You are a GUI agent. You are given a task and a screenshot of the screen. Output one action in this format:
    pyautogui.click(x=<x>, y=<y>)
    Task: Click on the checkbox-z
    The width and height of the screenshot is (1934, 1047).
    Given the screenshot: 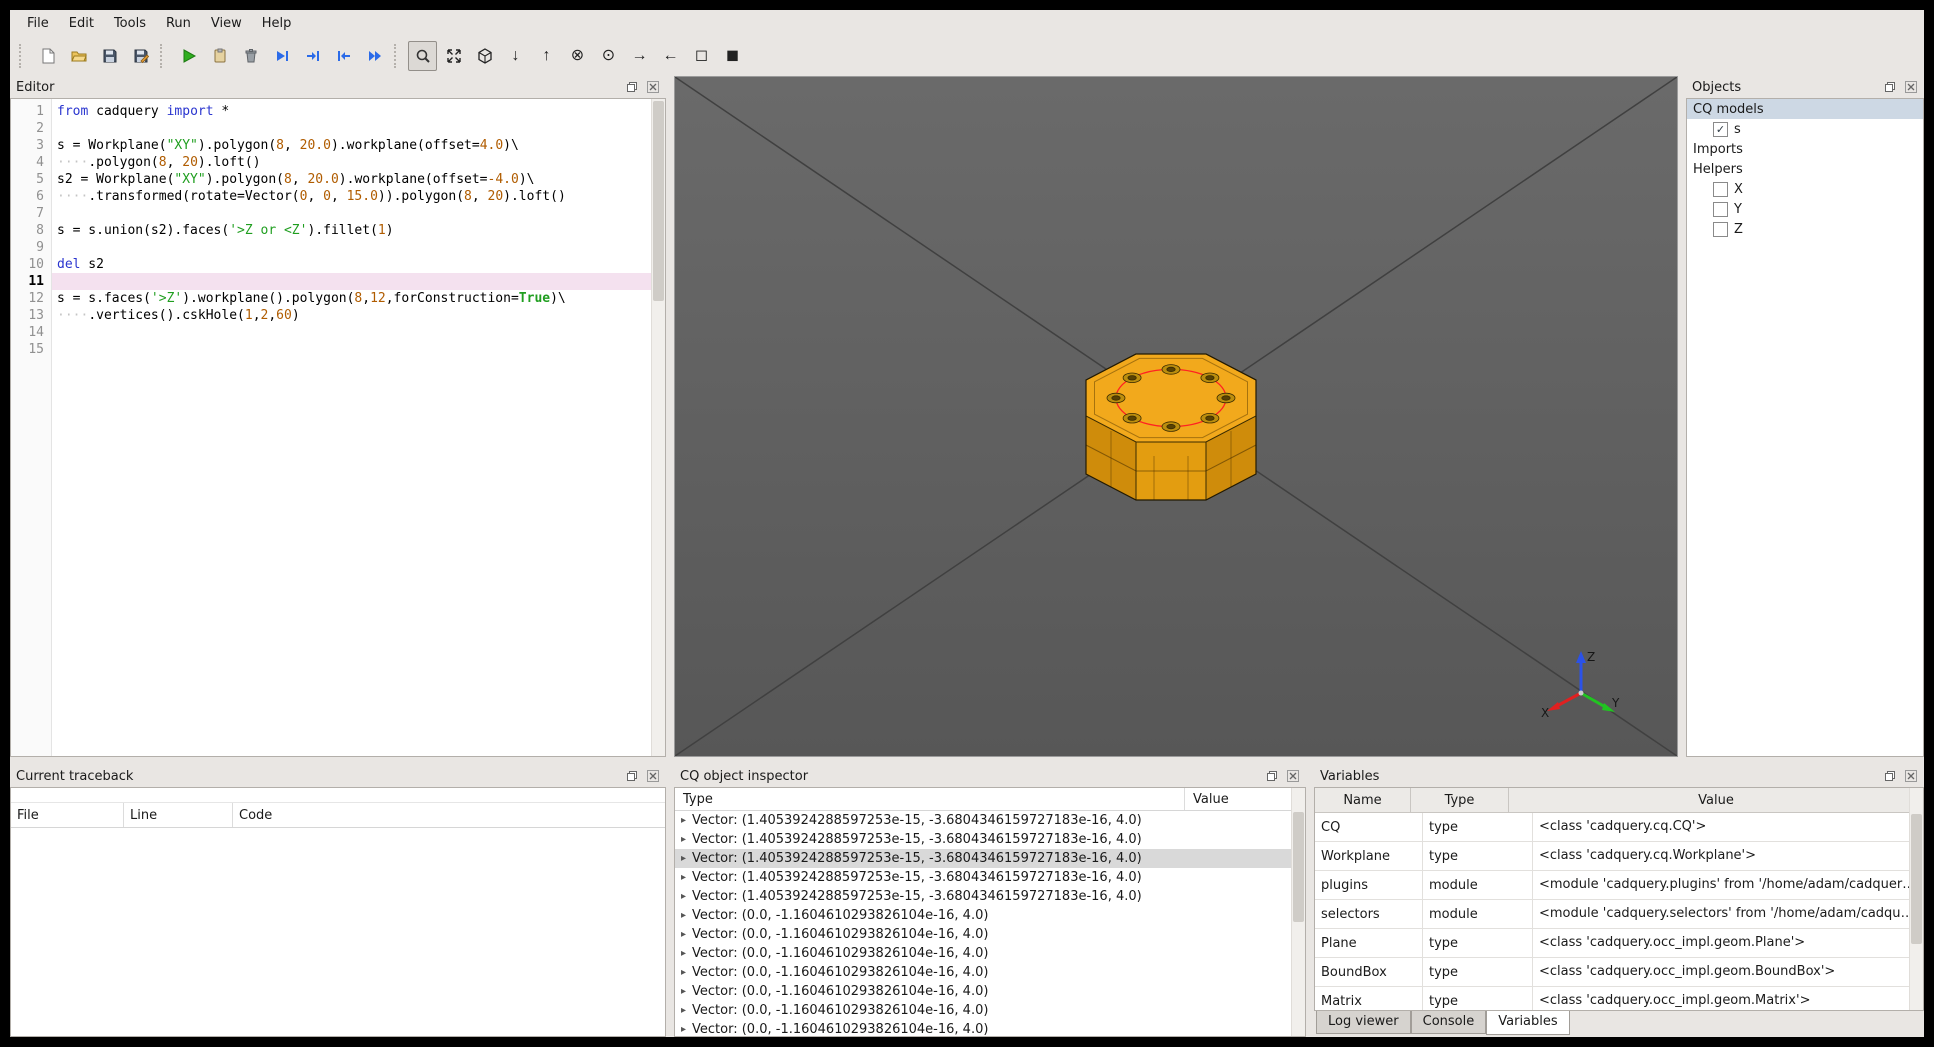 What is the action you would take?
    pyautogui.click(x=1720, y=229)
    